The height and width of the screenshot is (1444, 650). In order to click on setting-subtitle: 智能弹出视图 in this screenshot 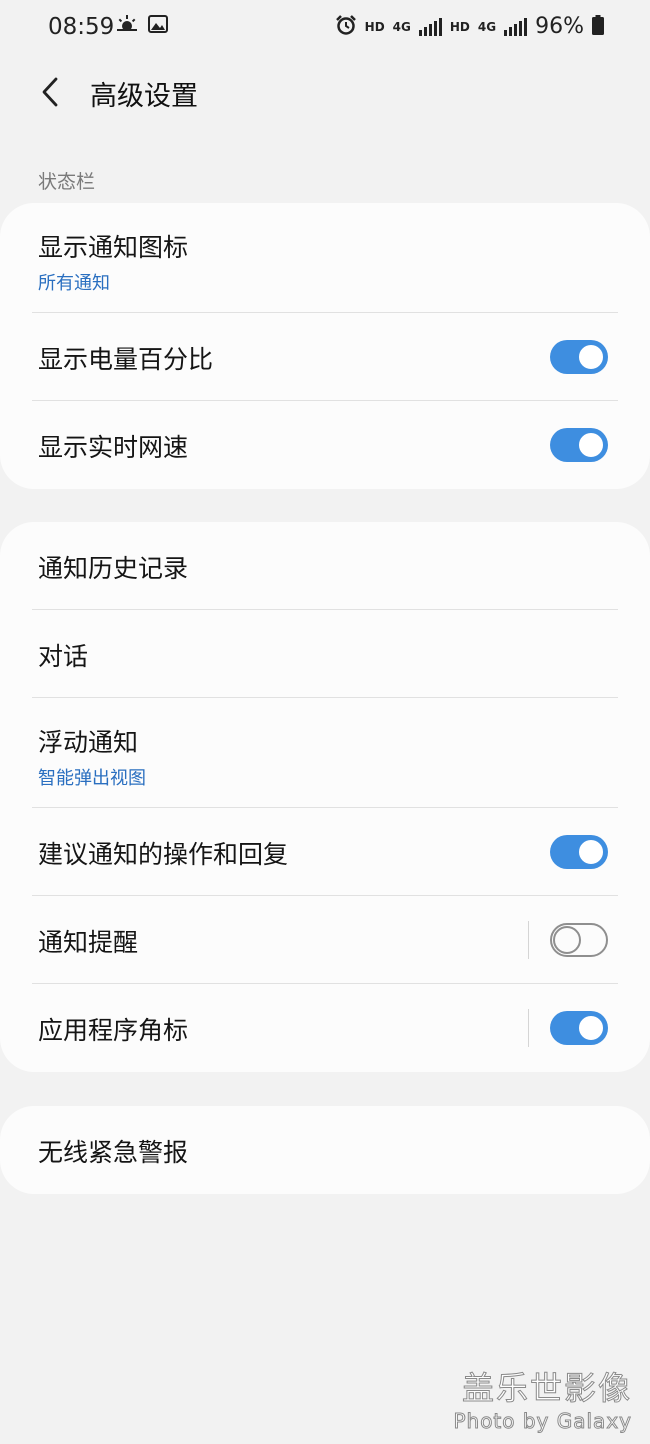, I will do `click(92, 778)`.